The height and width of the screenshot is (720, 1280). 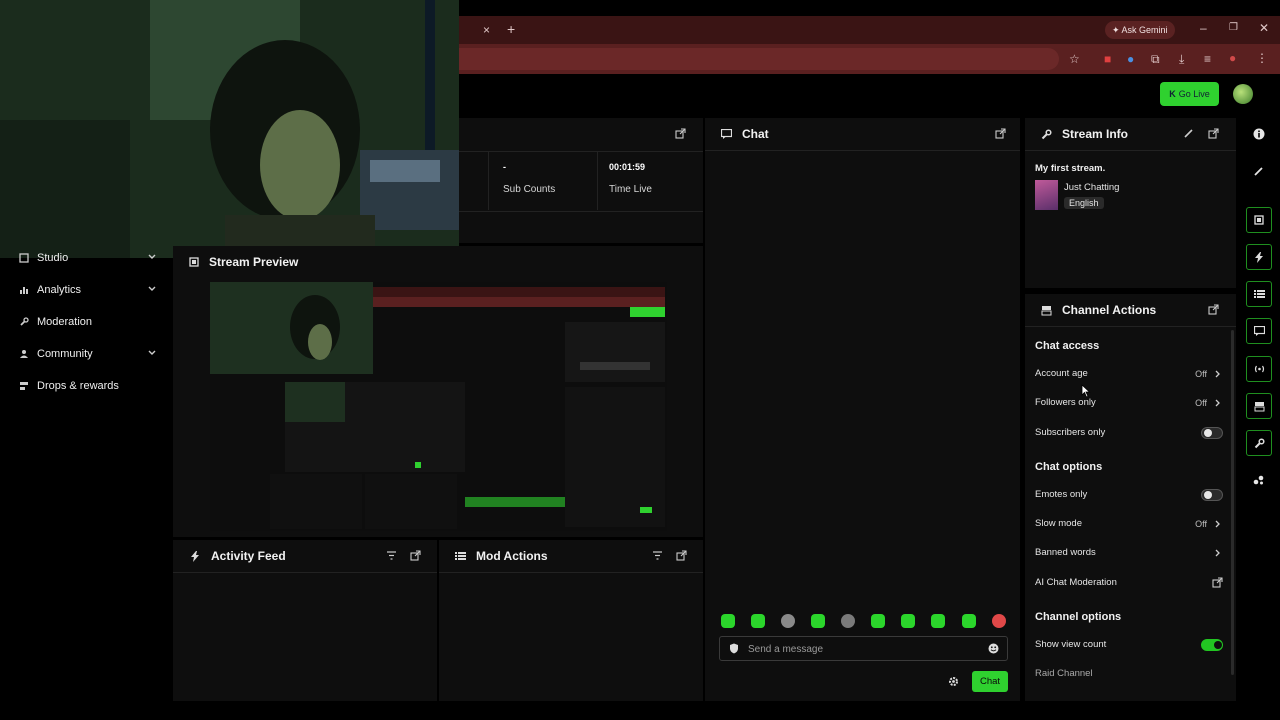 I want to click on language-tag: English, so click(x=1084, y=203).